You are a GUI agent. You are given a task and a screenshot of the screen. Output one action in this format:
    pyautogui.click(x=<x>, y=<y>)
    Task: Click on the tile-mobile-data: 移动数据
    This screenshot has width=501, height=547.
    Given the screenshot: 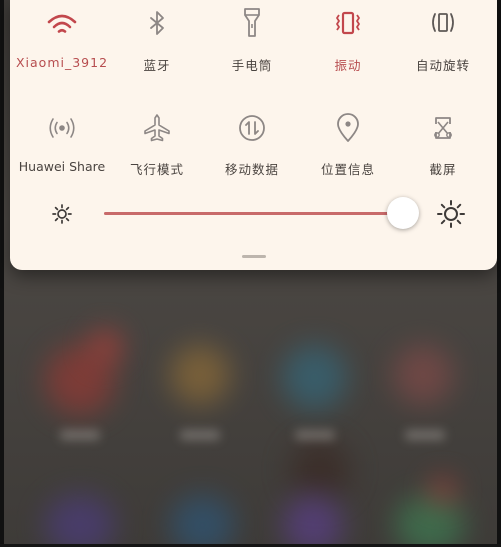 What is the action you would take?
    pyautogui.click(x=252, y=144)
    